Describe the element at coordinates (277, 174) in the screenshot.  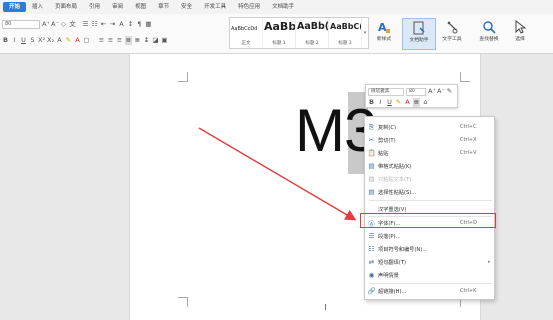
I see `annotation-arrow` at that location.